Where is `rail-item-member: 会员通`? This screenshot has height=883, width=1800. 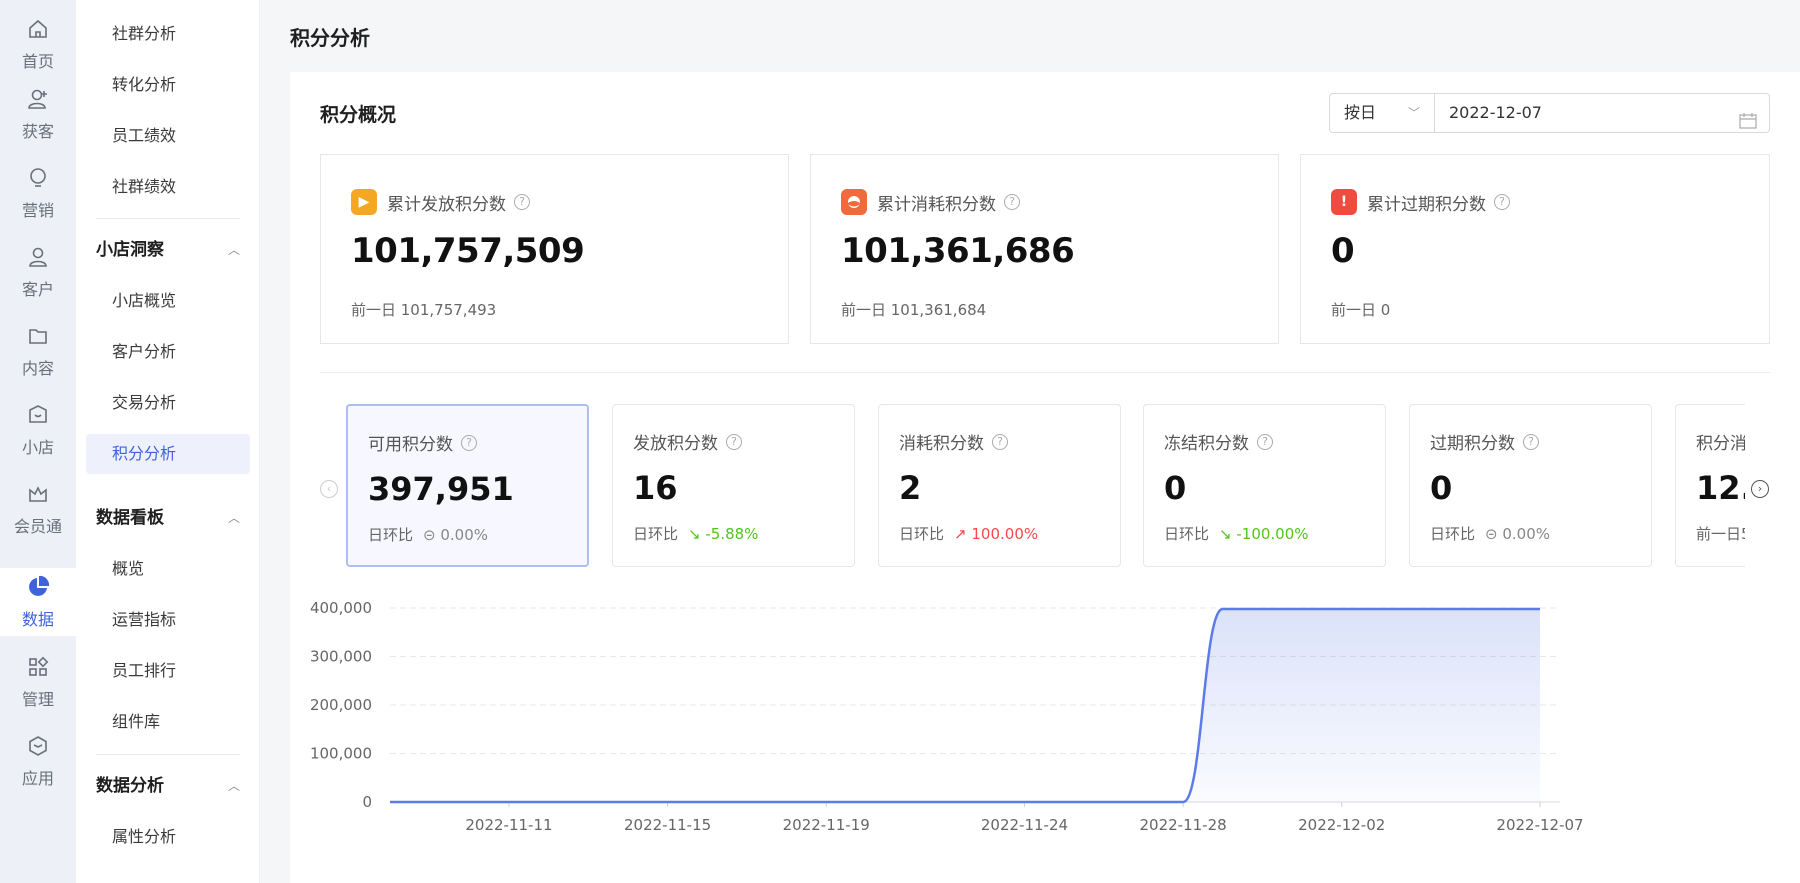 rail-item-member: 会员通 is located at coordinates (38, 509).